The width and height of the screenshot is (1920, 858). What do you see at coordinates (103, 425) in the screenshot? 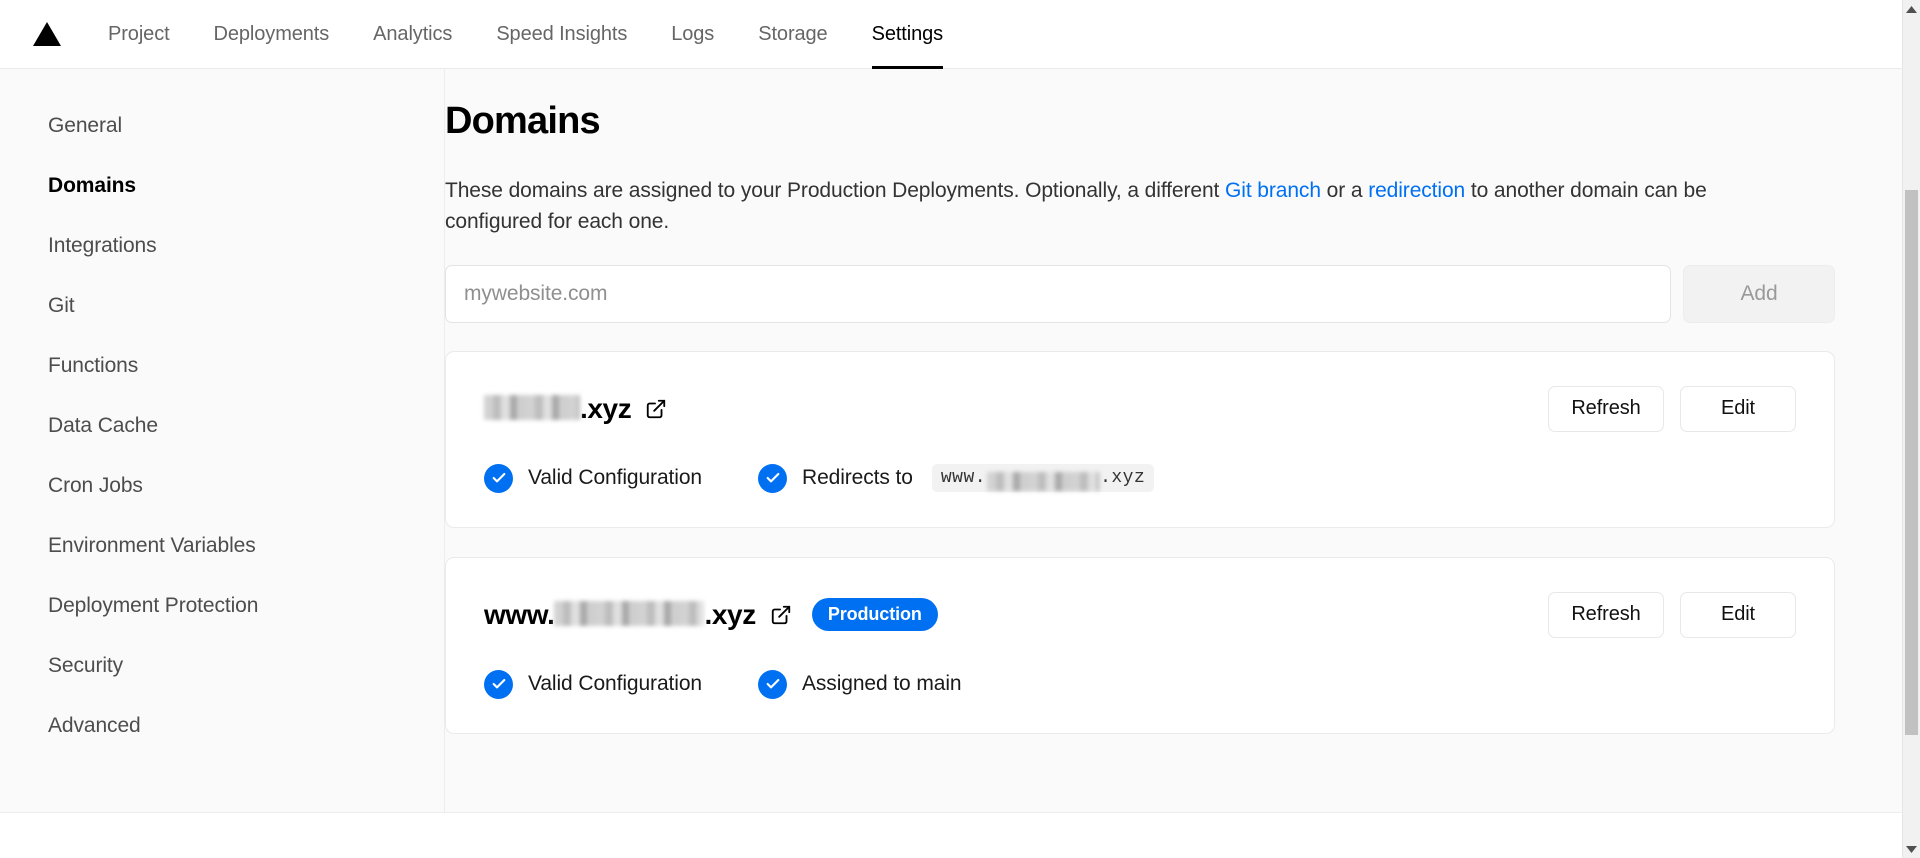
I see `sidebar-item-label: Data Cache` at bounding box center [103, 425].